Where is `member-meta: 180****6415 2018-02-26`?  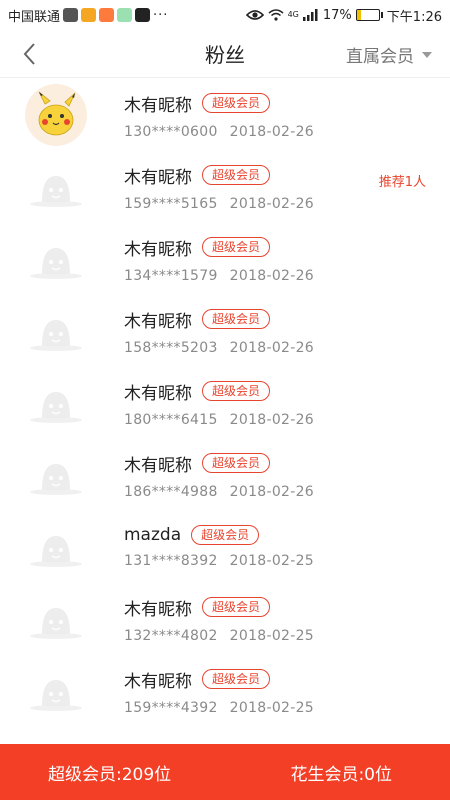 member-meta: 180****6415 2018-02-26 is located at coordinates (287, 420).